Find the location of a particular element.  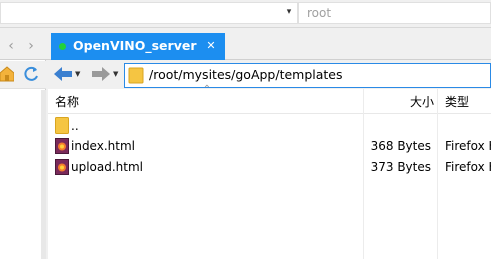

left-pane-scrollbar is located at coordinates (43, 174).